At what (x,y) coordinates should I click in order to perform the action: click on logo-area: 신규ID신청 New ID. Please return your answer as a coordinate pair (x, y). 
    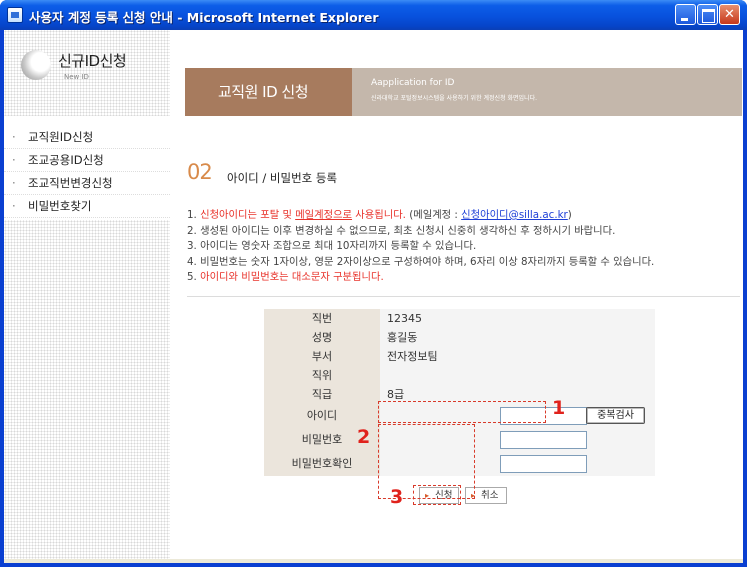
    Looking at the image, I should click on (87, 73).